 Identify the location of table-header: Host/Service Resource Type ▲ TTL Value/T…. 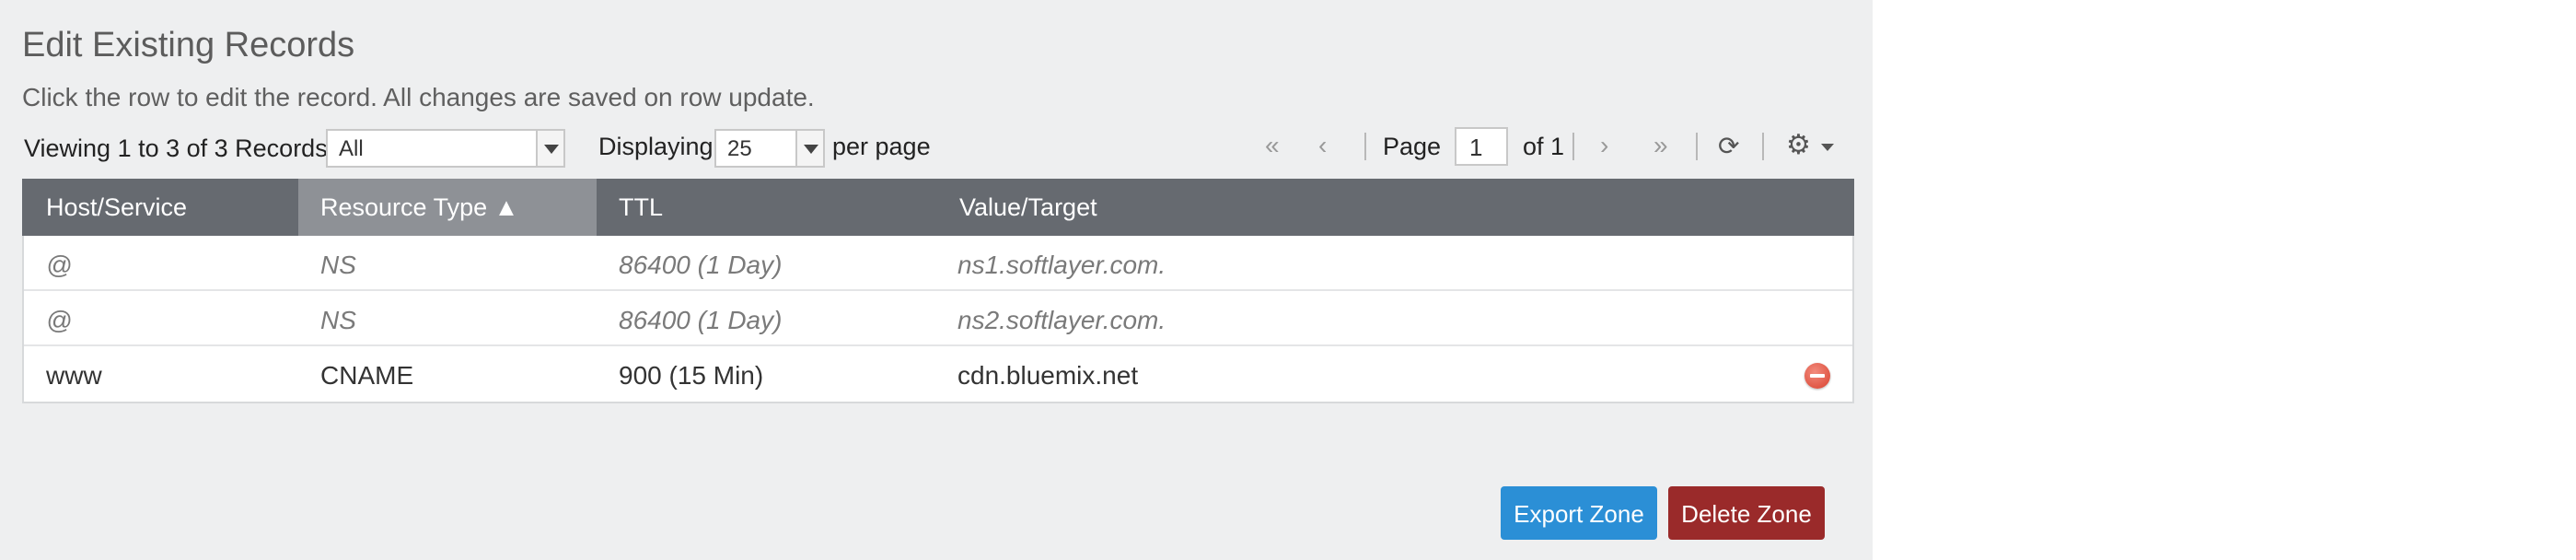
(938, 207).